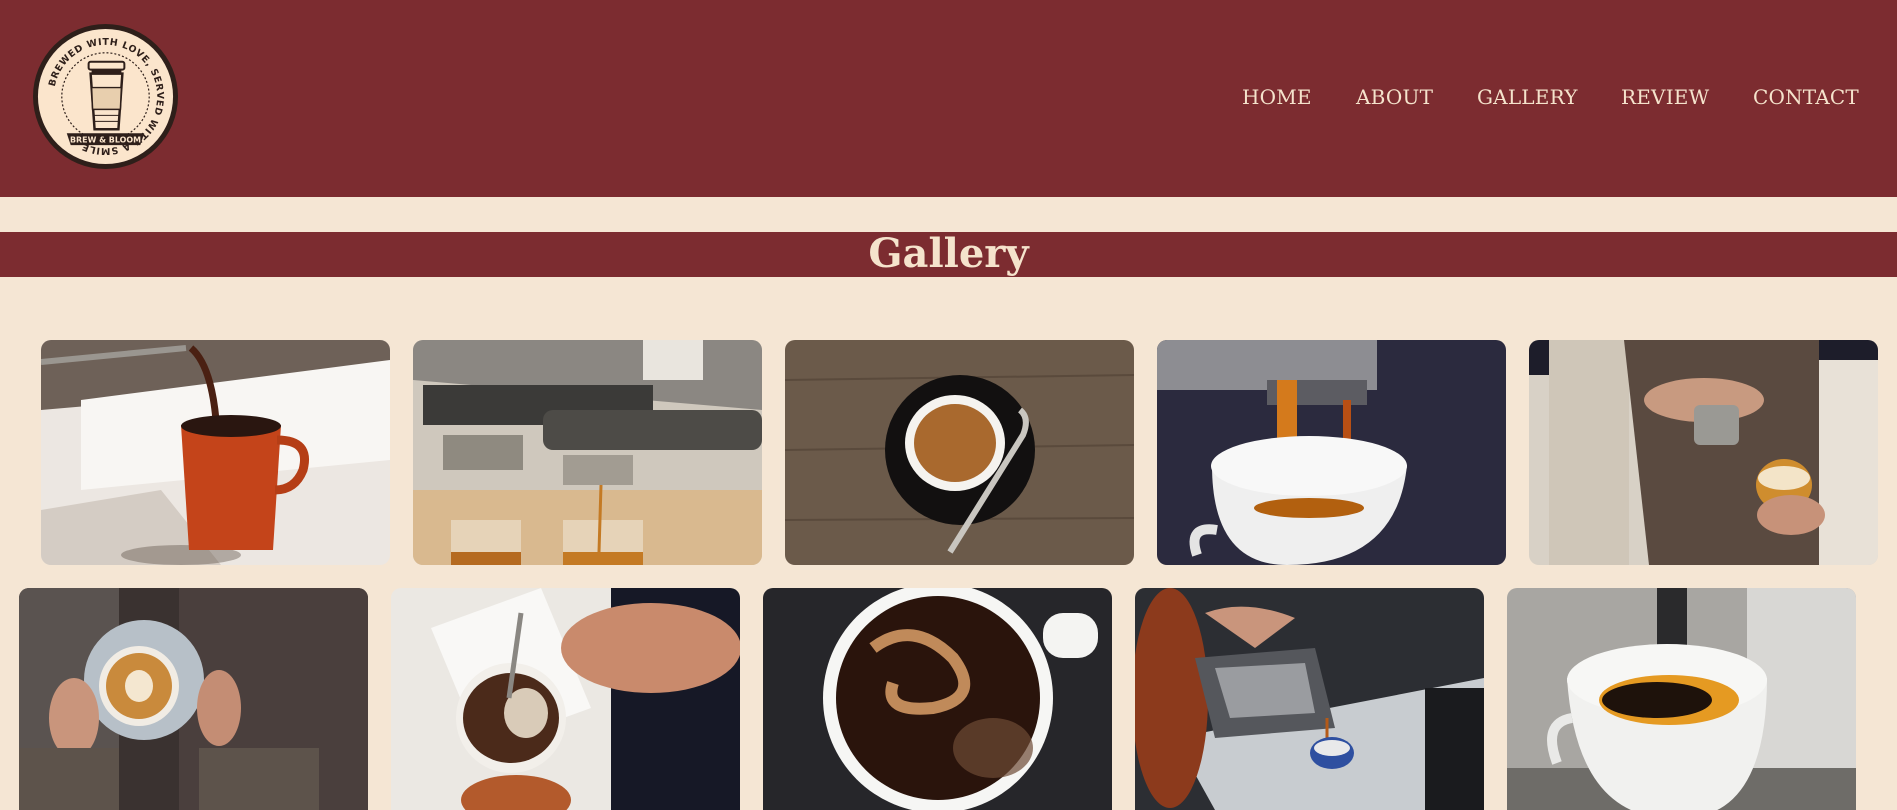 The height and width of the screenshot is (810, 1897). Describe the element at coordinates (1277, 97) in the screenshot. I see `nav-home: HOME` at that location.